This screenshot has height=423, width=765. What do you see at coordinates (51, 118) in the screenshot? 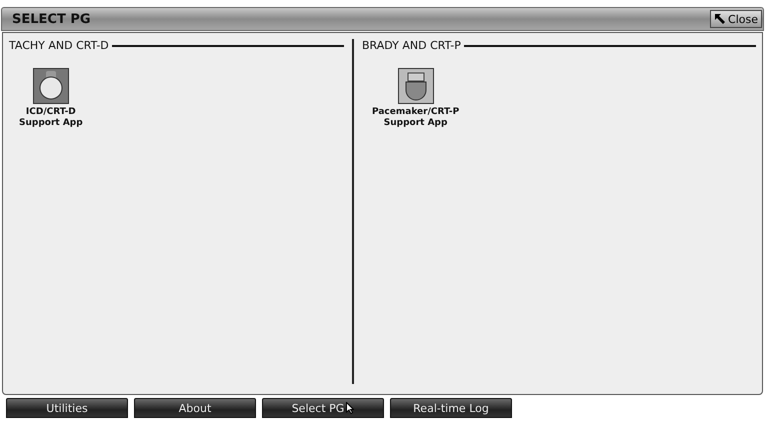
I see `app-label: ICD/CRT-D Support App` at bounding box center [51, 118].